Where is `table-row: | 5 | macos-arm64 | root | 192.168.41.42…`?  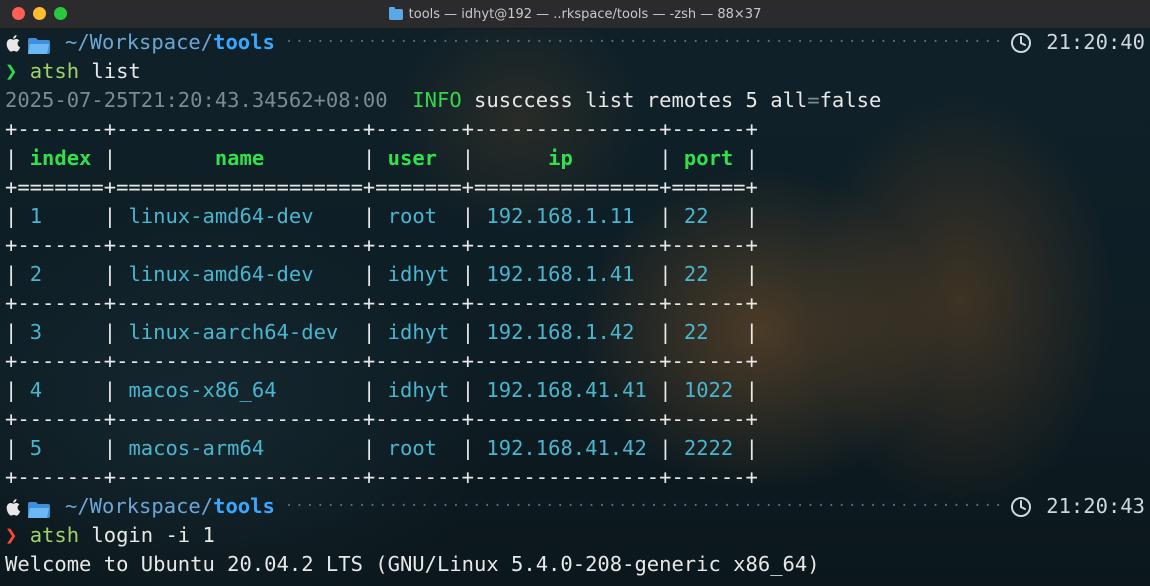
table-row: | 5 | macos-arm64 | root | 192.168.41.42… is located at coordinates (381, 448).